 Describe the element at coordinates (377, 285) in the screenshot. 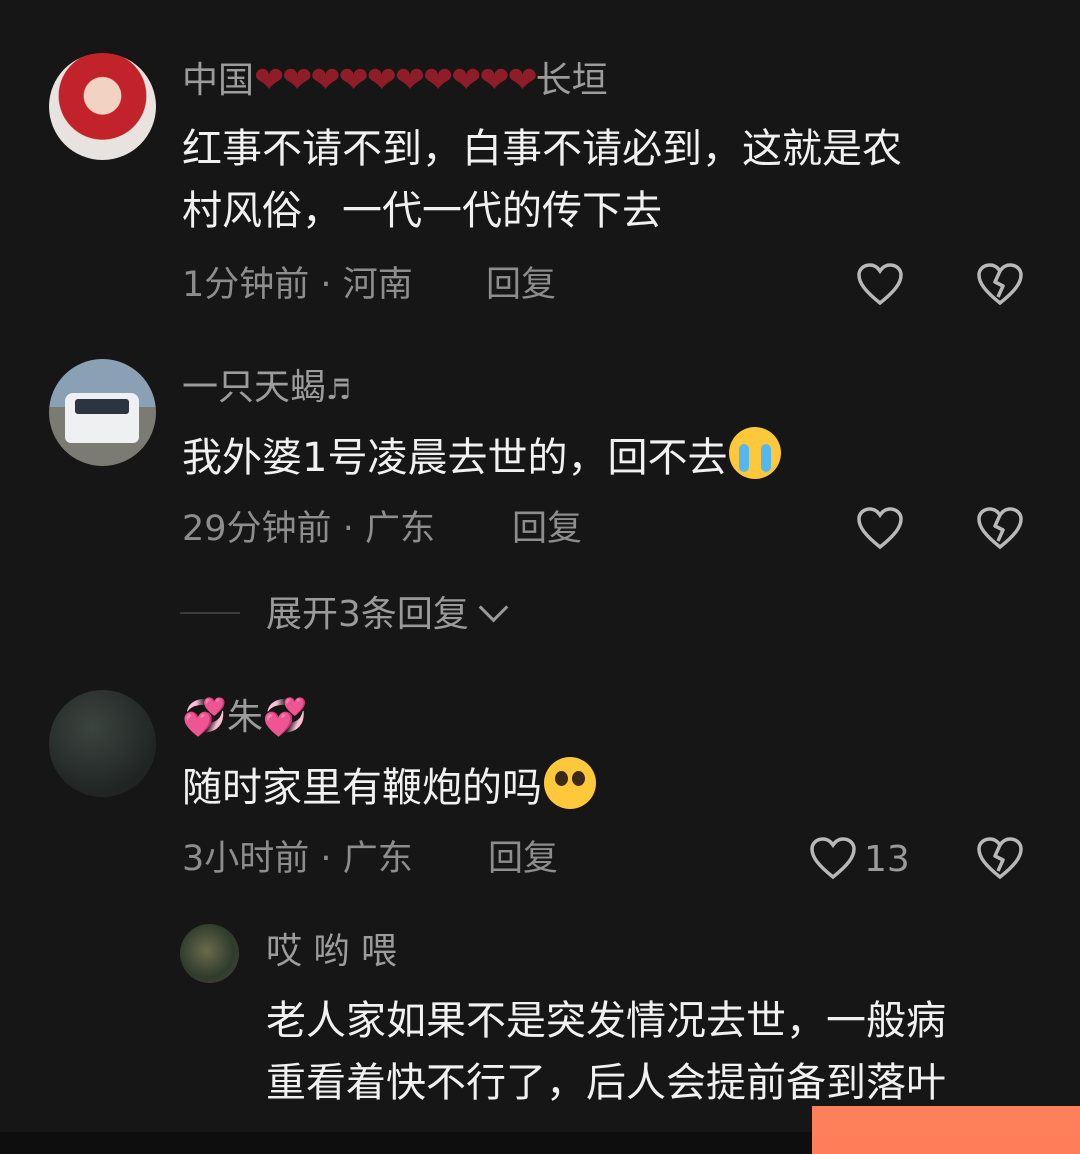

I see `location: 河南` at that location.